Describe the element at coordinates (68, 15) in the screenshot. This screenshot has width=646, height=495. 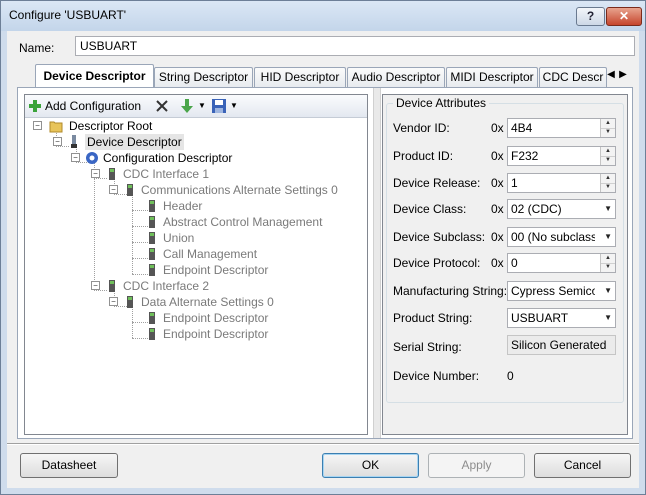
I see `window-title: Configure 'USBUART'` at that location.